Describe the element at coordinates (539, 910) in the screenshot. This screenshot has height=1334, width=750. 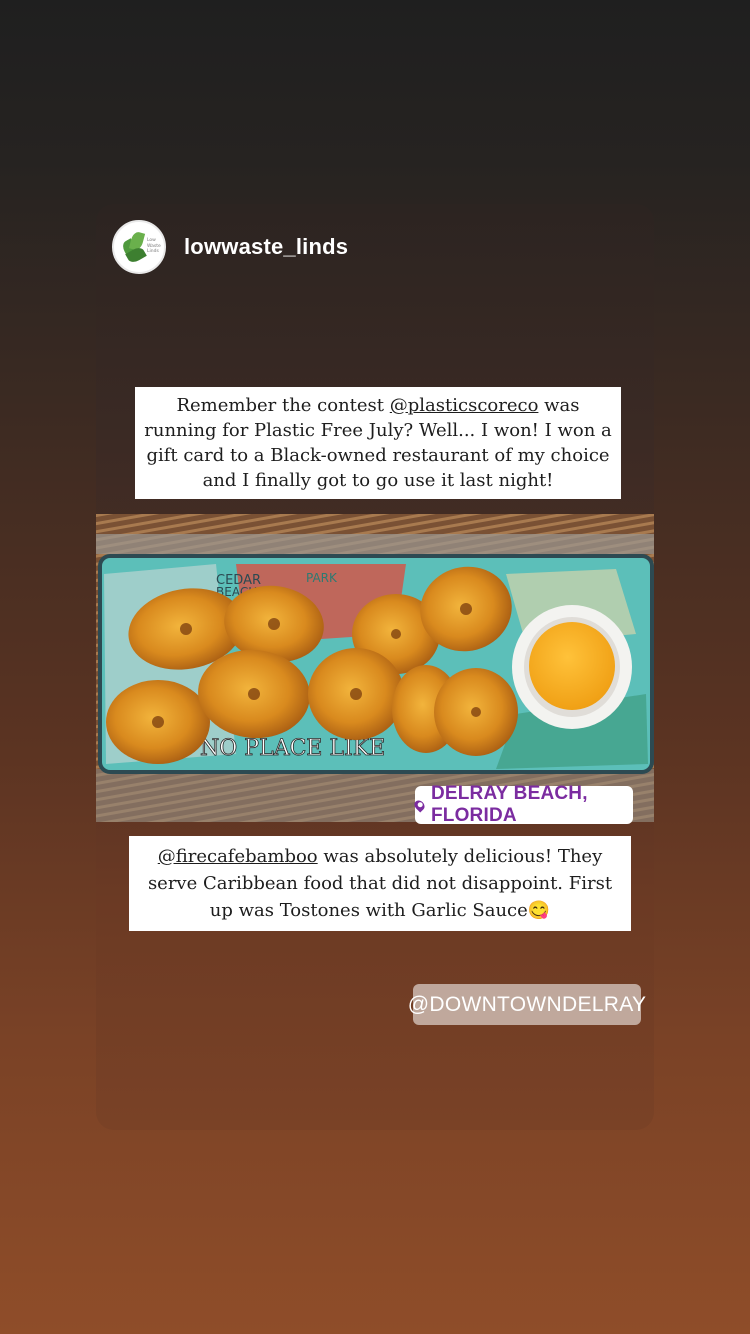
I see `emoji: 😋` at that location.